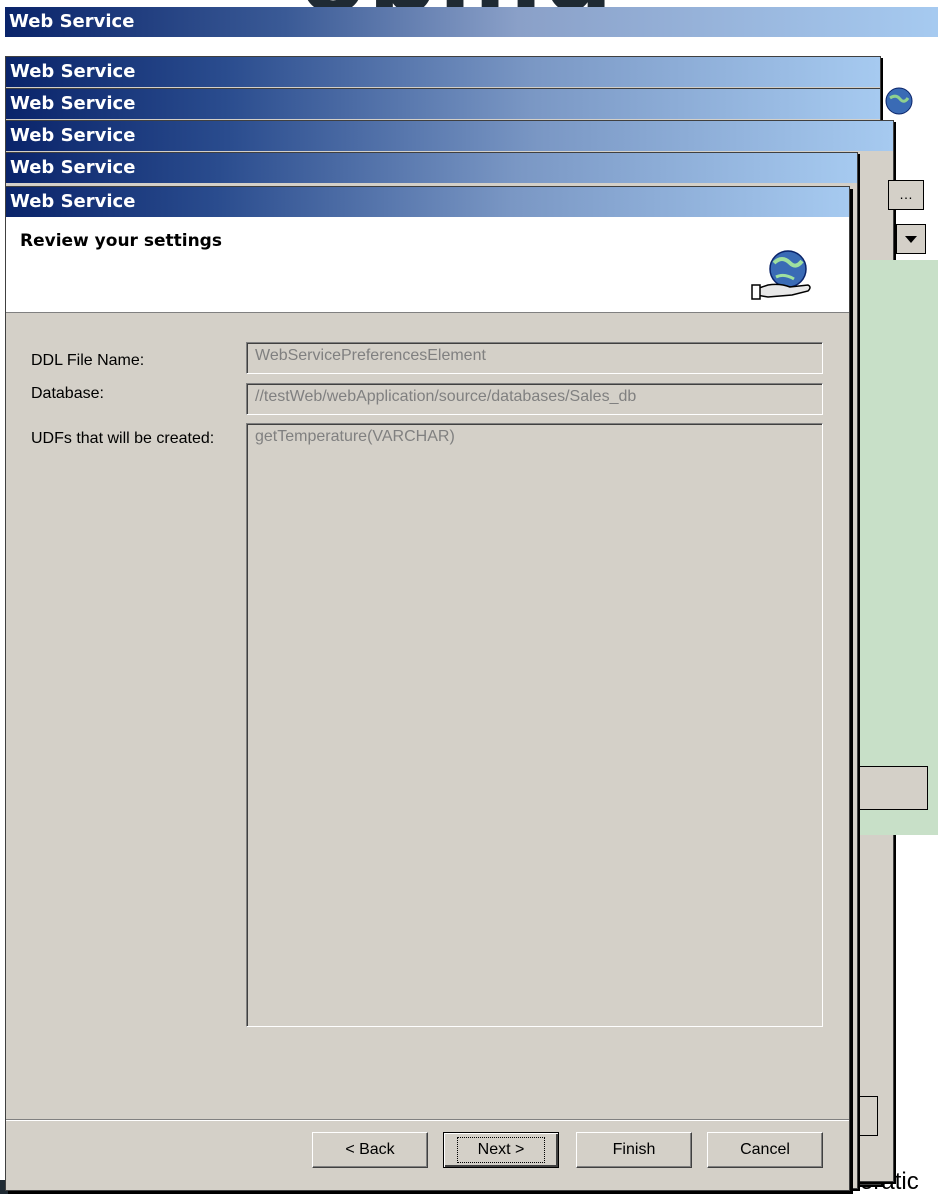 The width and height of the screenshot is (938, 1195). I want to click on globe-icon, so click(899, 101).